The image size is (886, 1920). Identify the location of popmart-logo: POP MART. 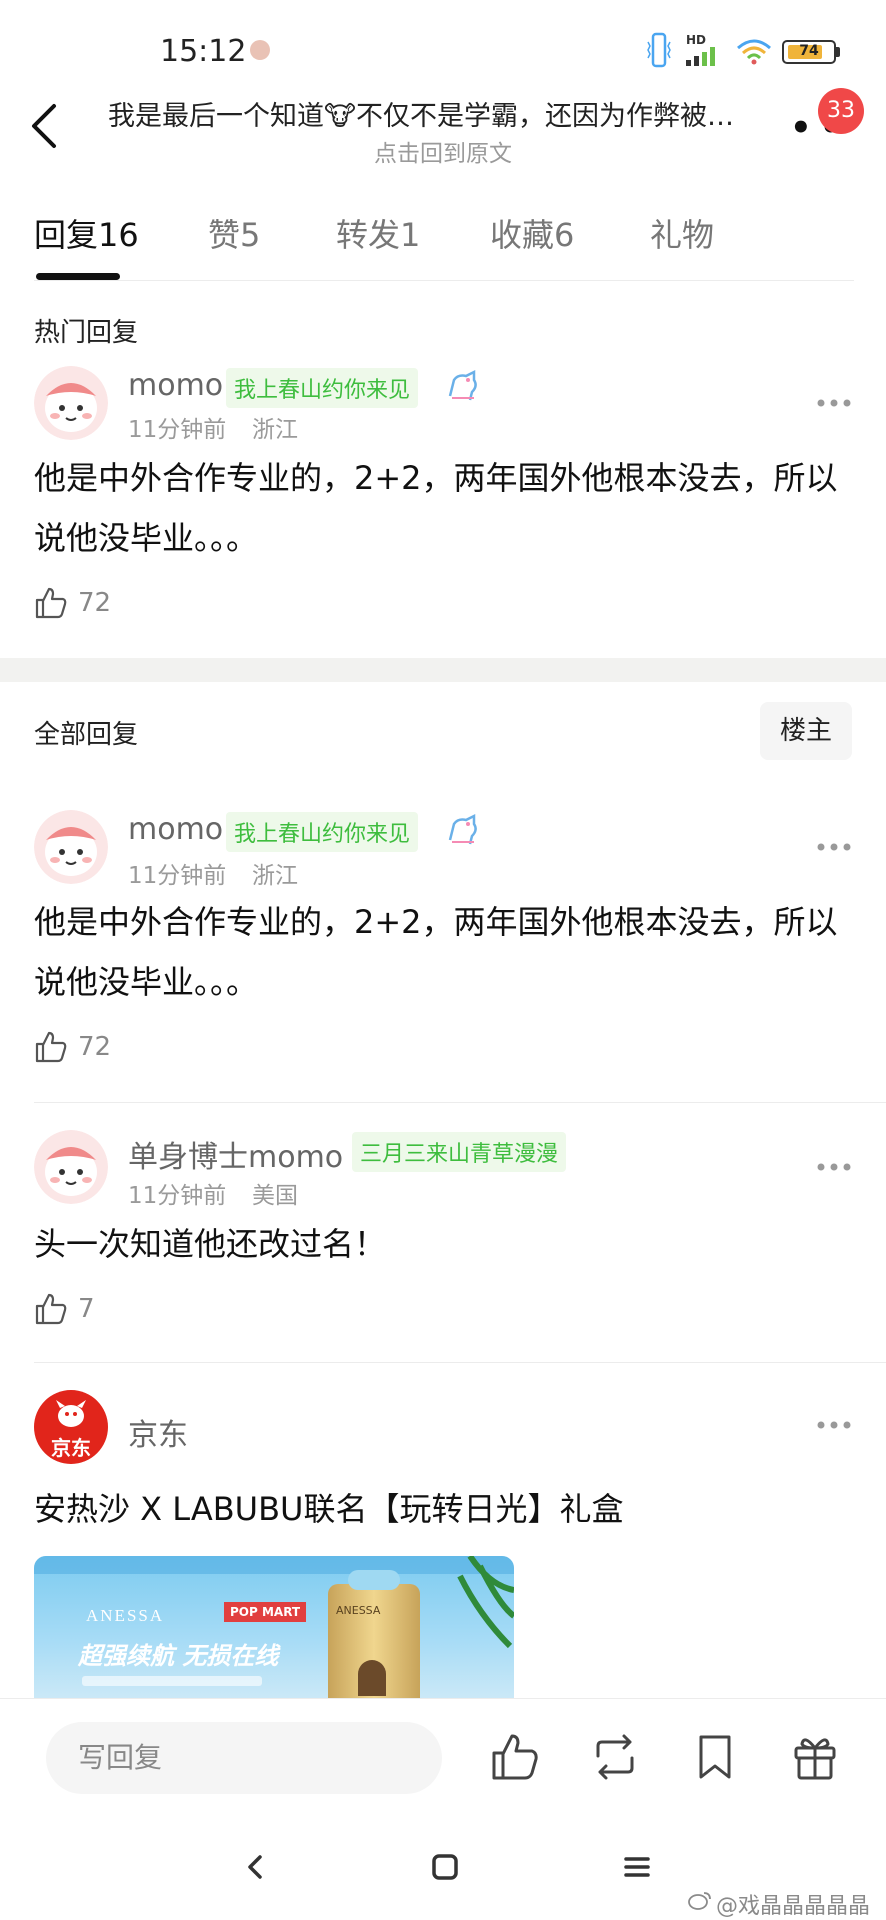
(265, 1612).